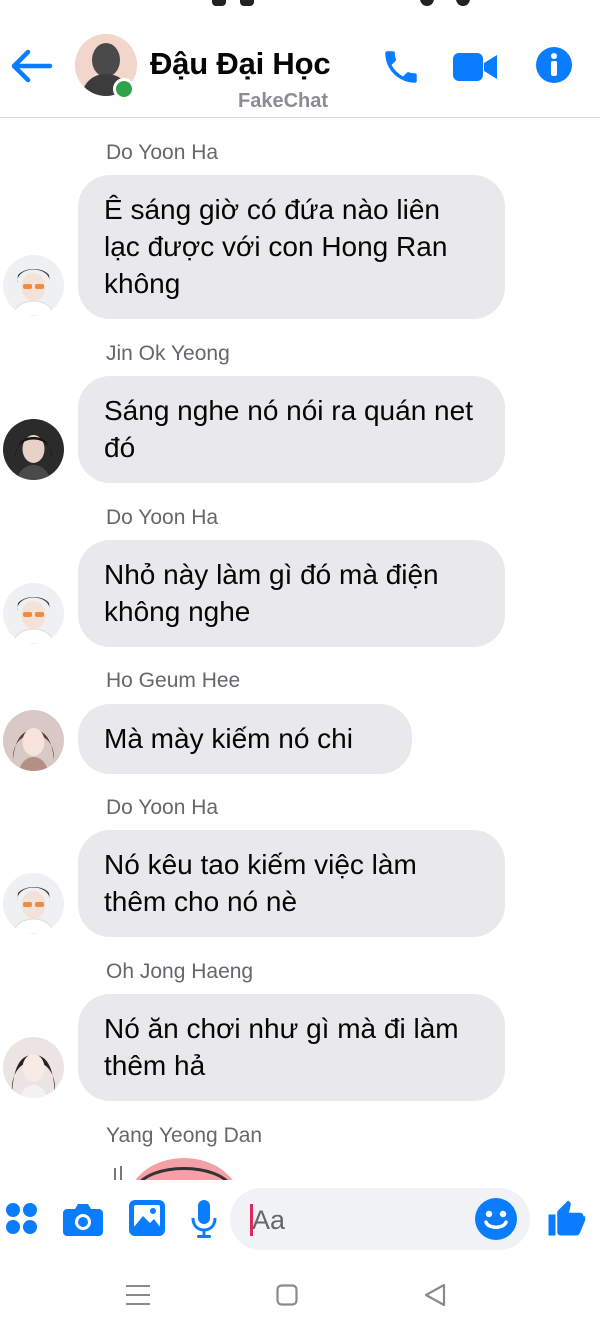  I want to click on emoji-button, so click(496, 1221).